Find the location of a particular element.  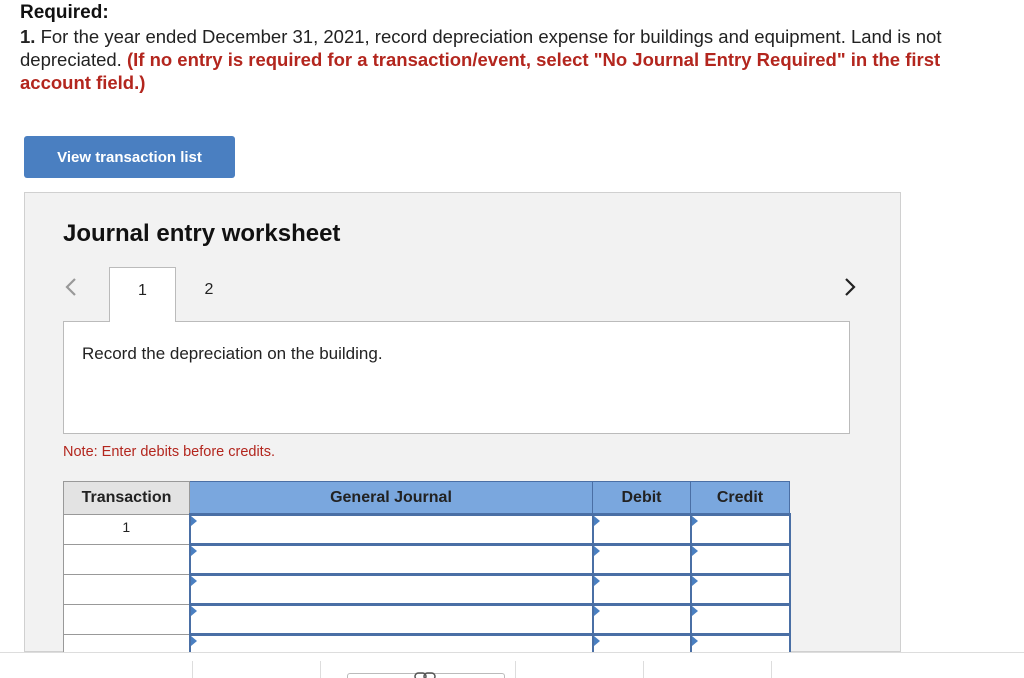

instruction-number: 1. is located at coordinates (28, 36).